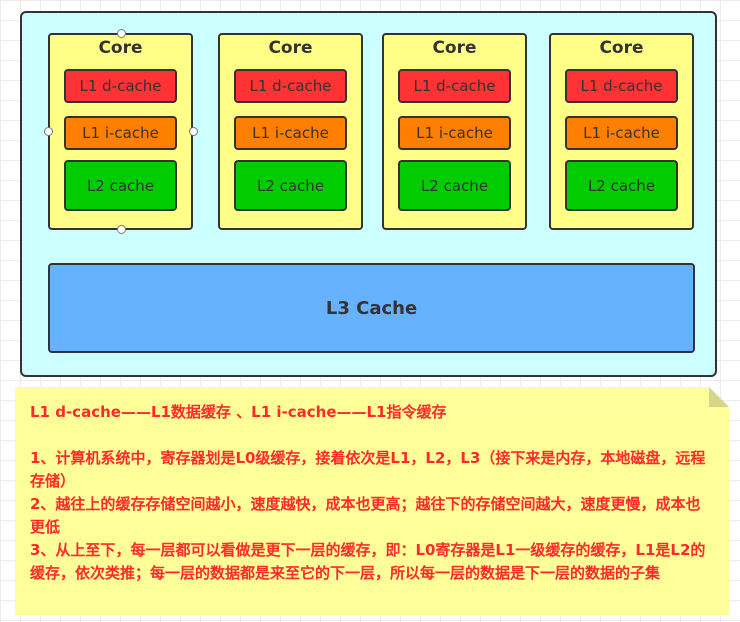 The height and width of the screenshot is (622, 740). What do you see at coordinates (719, 397) in the screenshot?
I see `note-folded-corner` at bounding box center [719, 397].